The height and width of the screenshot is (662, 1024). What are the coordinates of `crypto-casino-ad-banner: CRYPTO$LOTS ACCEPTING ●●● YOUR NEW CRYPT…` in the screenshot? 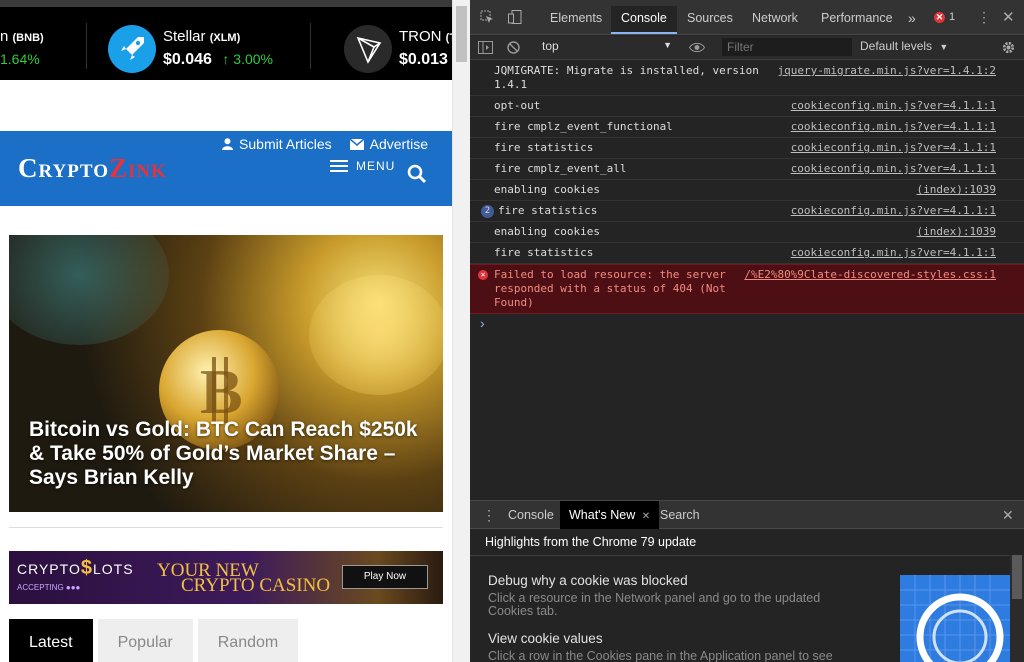 It's located at (226, 577).